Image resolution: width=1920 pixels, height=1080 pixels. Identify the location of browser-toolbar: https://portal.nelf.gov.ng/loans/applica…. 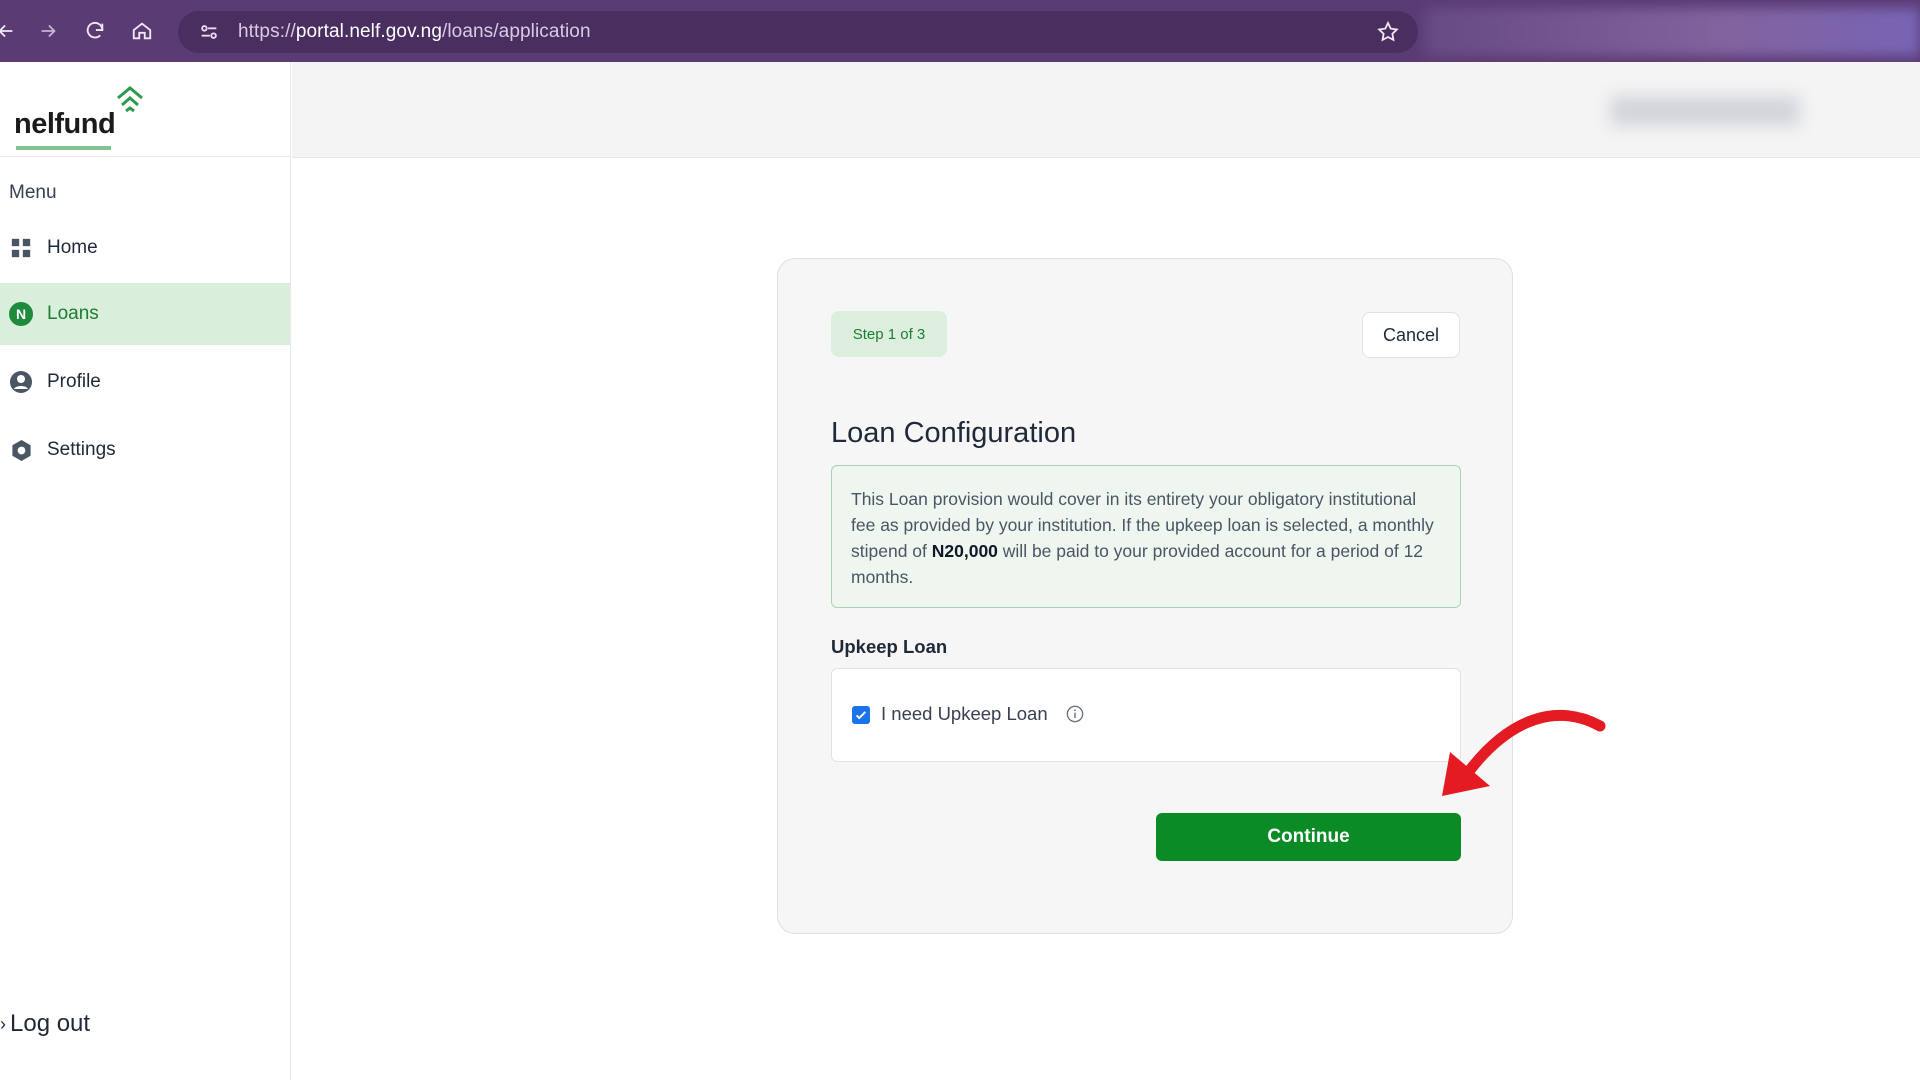
(960, 31).